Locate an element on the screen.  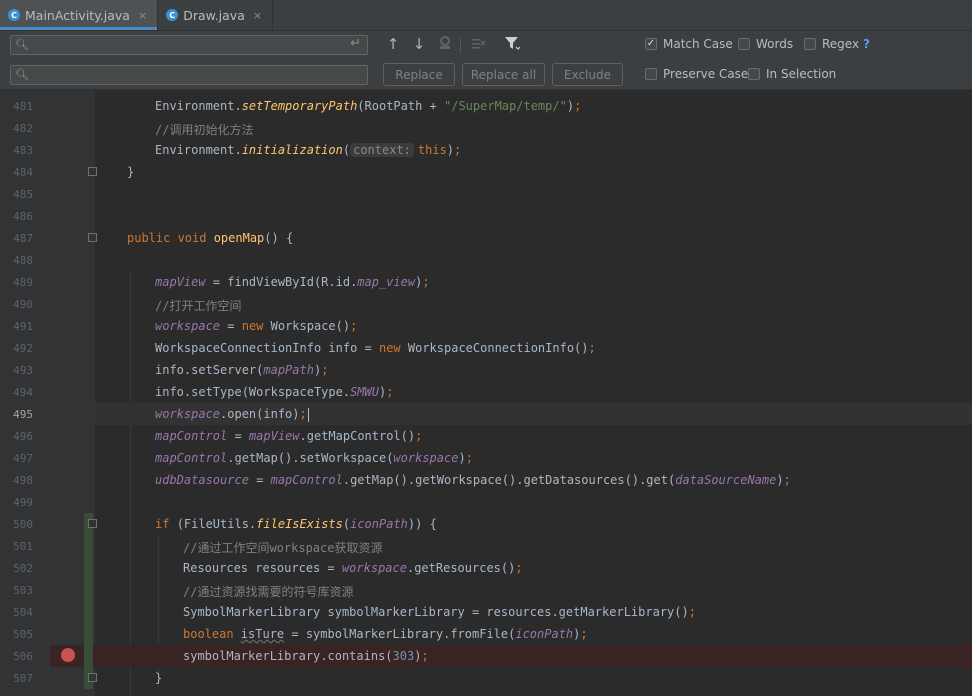
select-all-occurrences-icon is located at coordinates (445, 44).